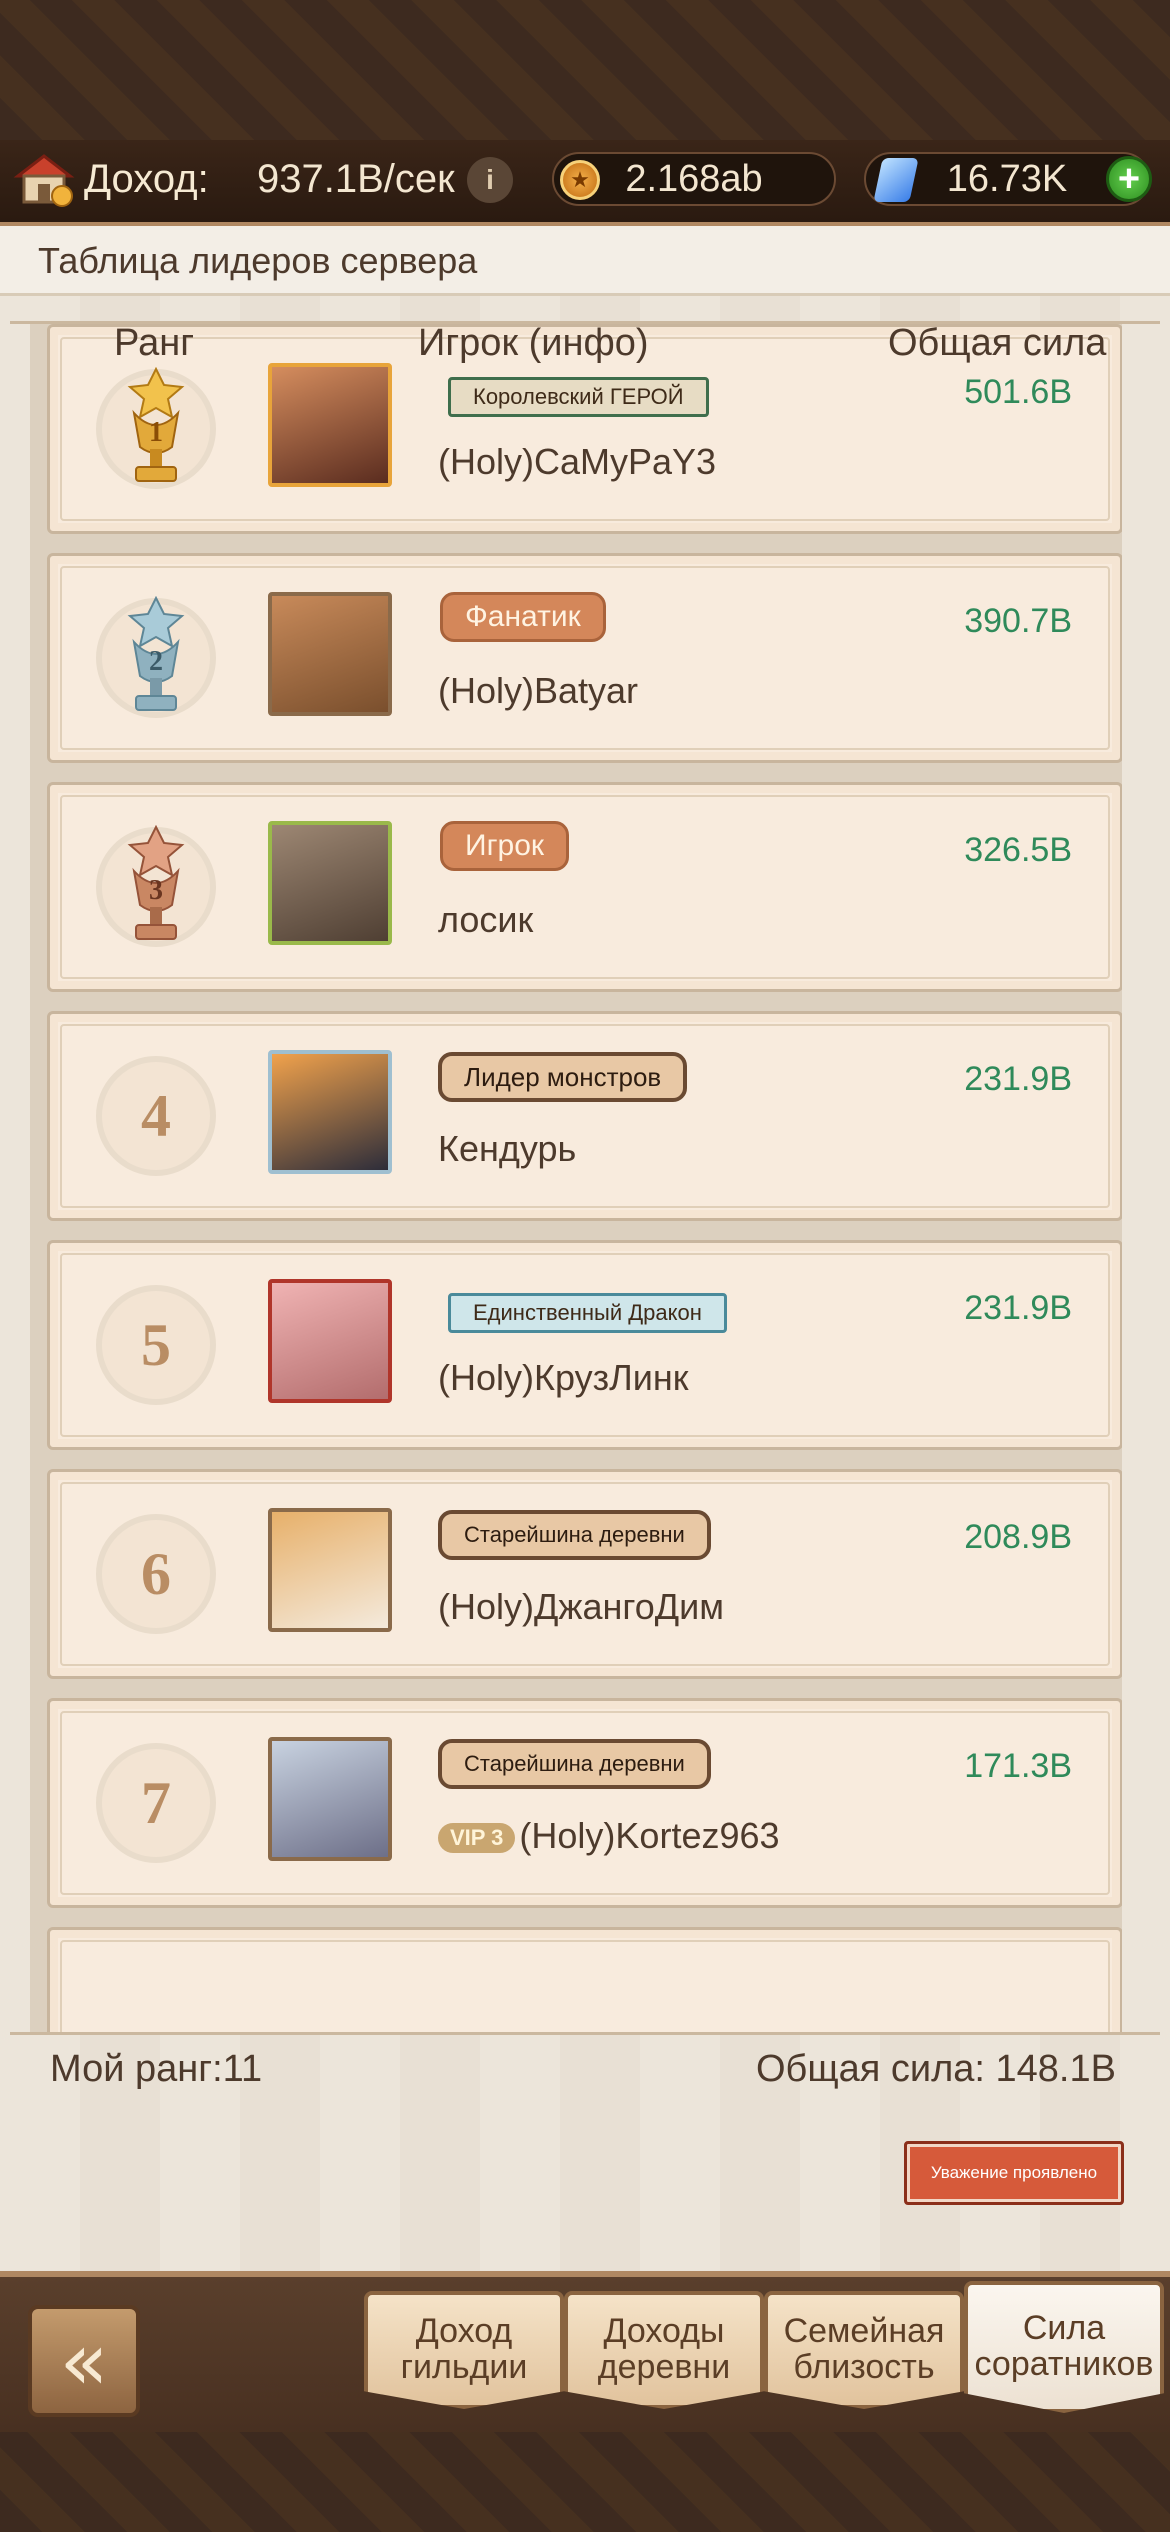 The width and height of the screenshot is (1170, 2532). What do you see at coordinates (507, 1148) in the screenshot?
I see `player-name: Кендурь` at bounding box center [507, 1148].